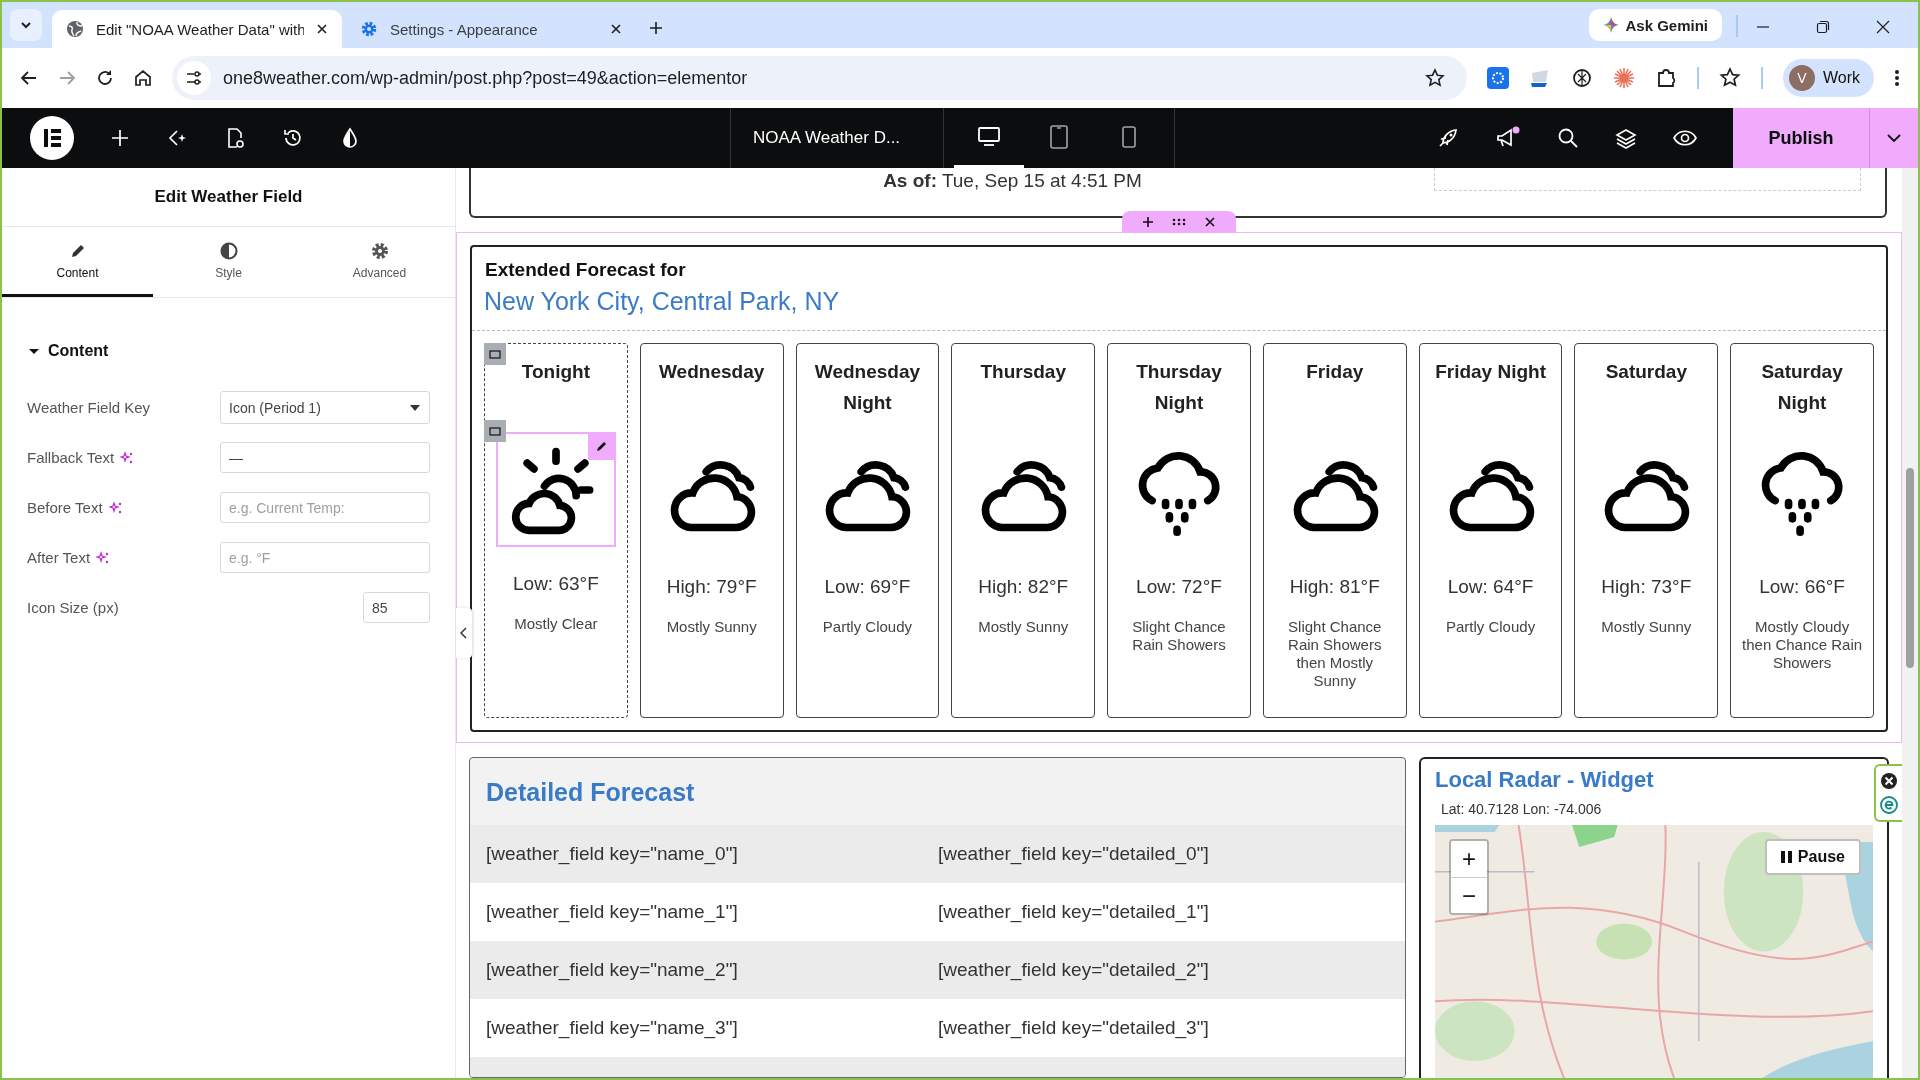 The image size is (1920, 1080). Describe the element at coordinates (1802, 587) in the screenshot. I see `temperature-text: Low: 66°F` at that location.